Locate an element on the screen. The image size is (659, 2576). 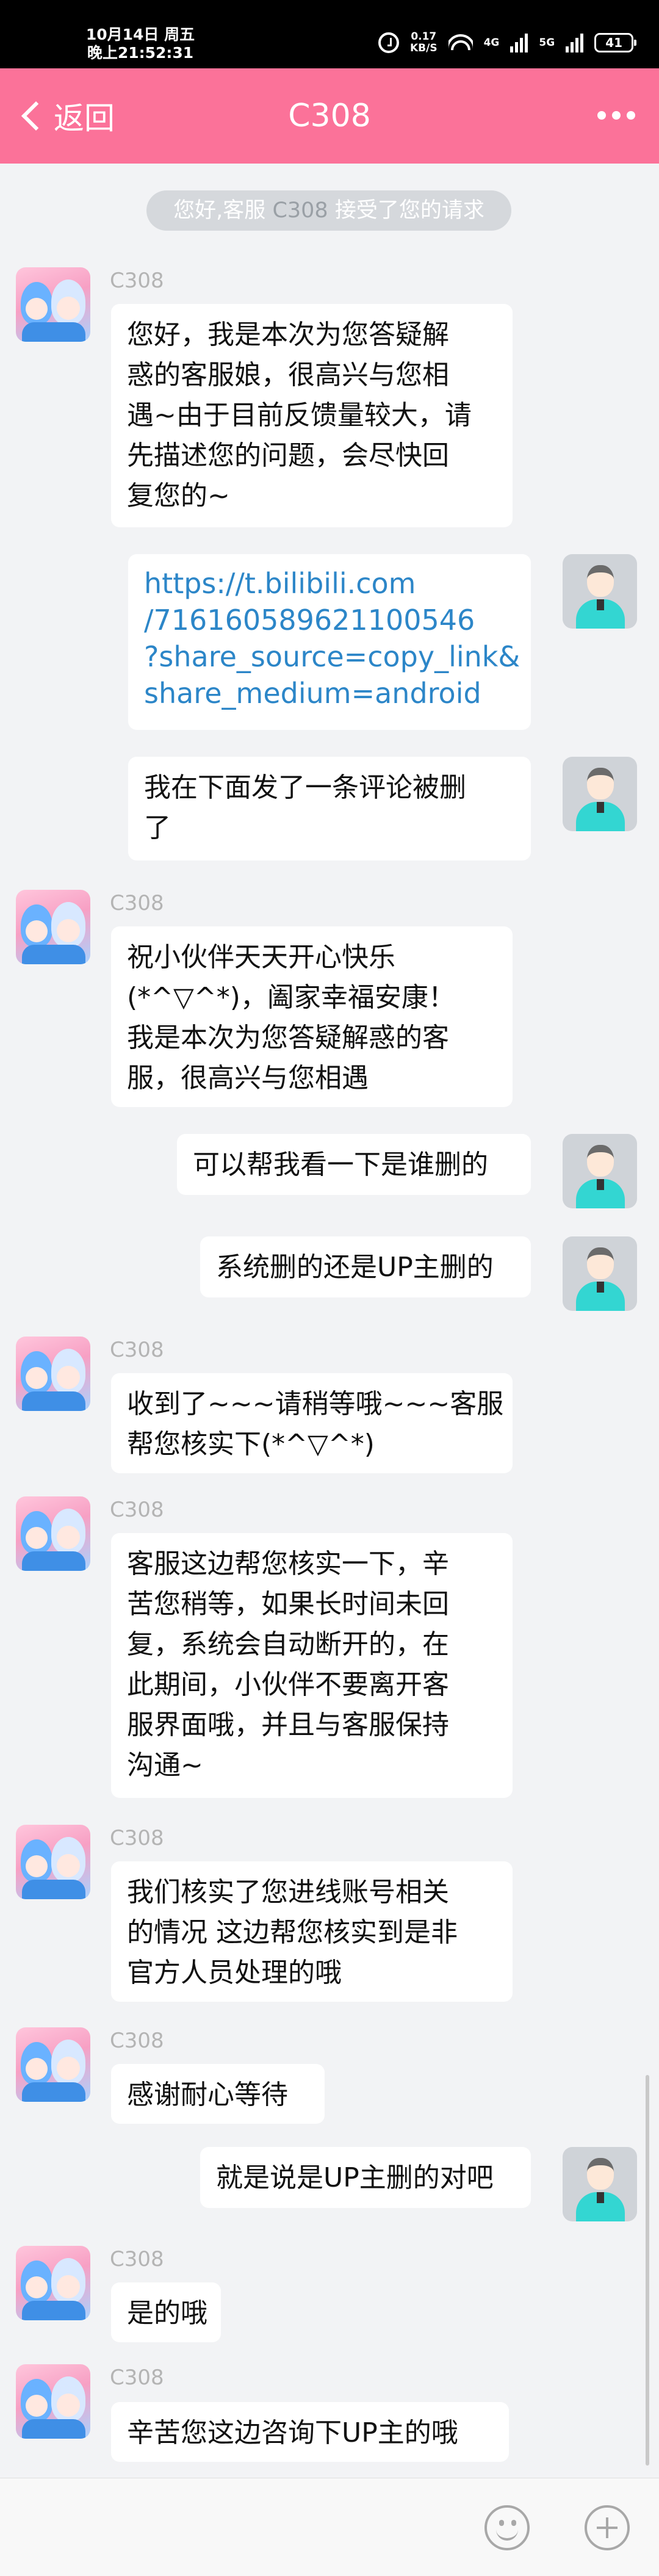
message-line: 辛苦您这边咨询下UP主的哦 is located at coordinates (292, 2432).